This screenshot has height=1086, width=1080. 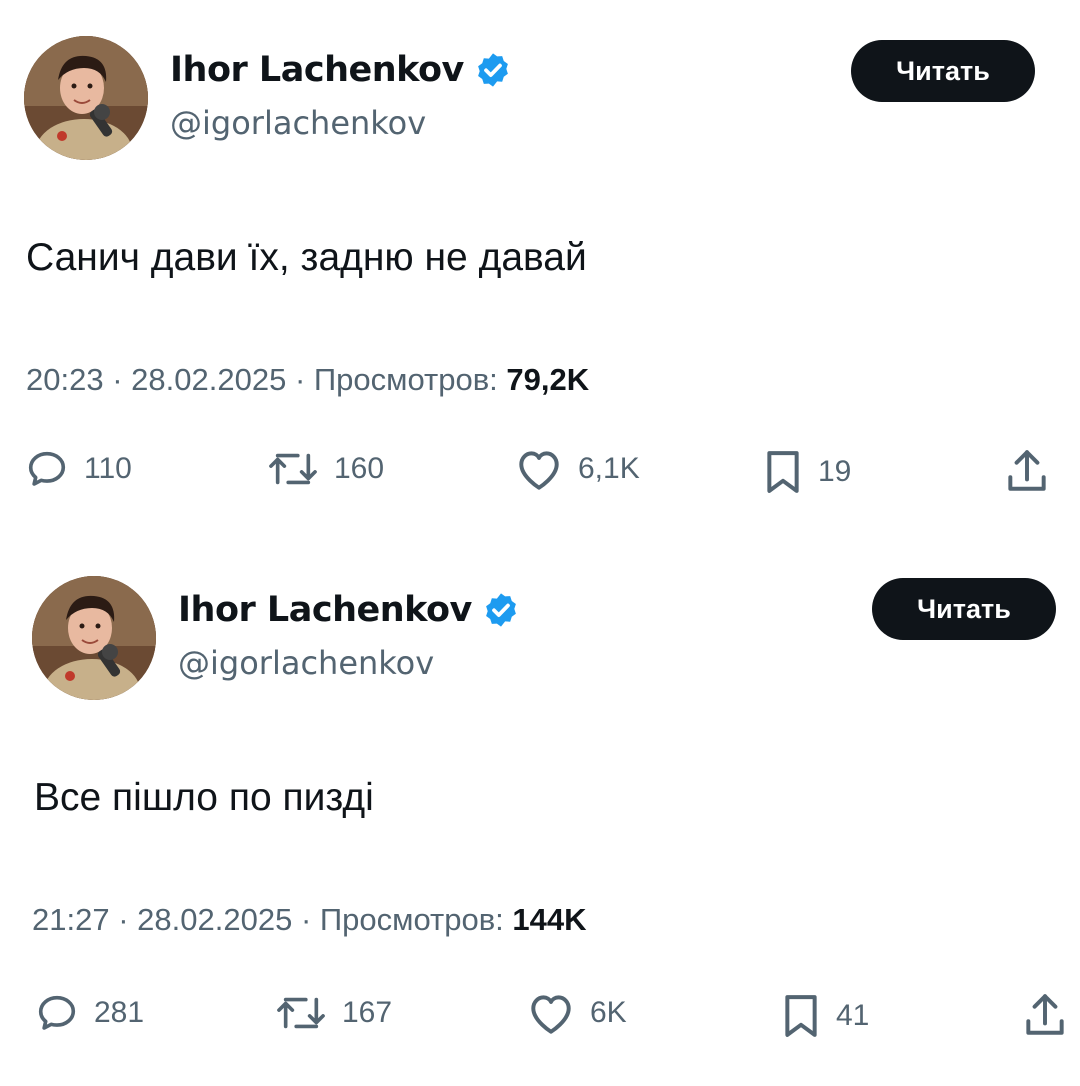 I want to click on tweet-meta: 21:27 · 28.02.2025 · Просмотров: 144K, so click(x=309, y=920).